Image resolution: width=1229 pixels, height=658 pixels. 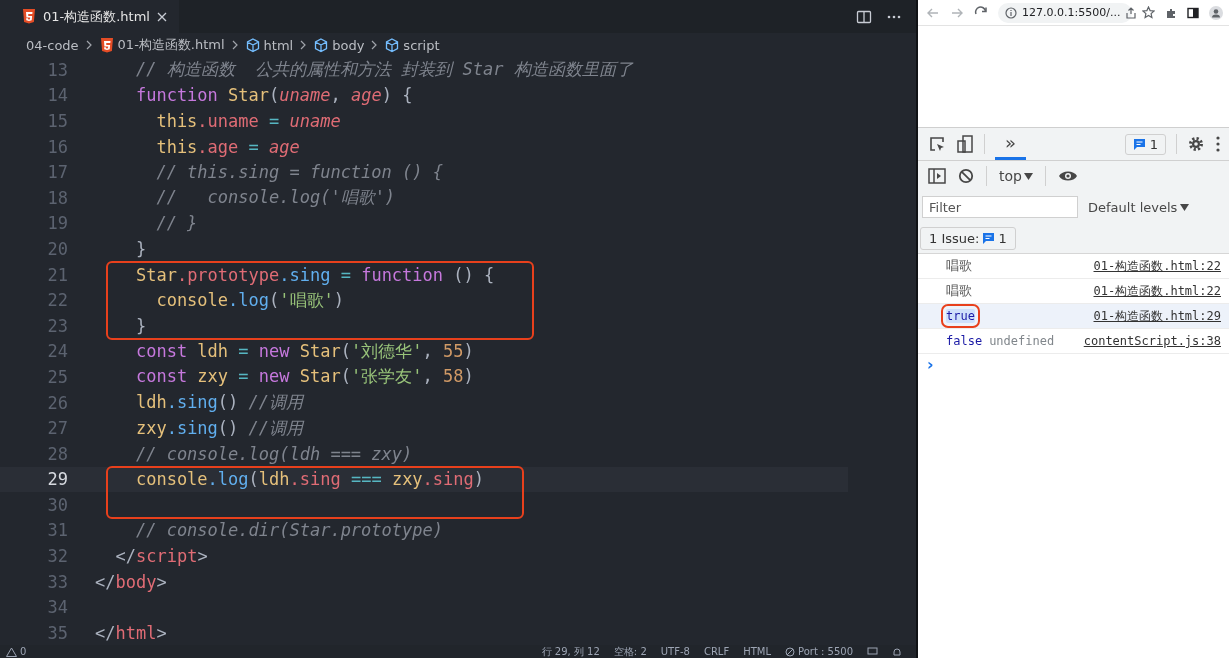 I want to click on code-line: // console.log('唱歌'), so click(x=275, y=198).